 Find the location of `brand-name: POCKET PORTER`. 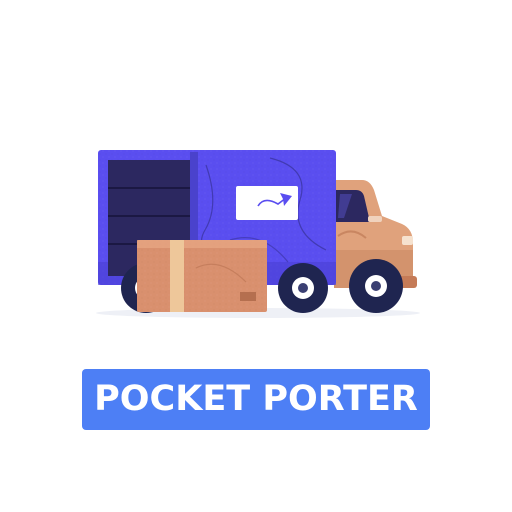

brand-name: POCKET PORTER is located at coordinates (256, 399).